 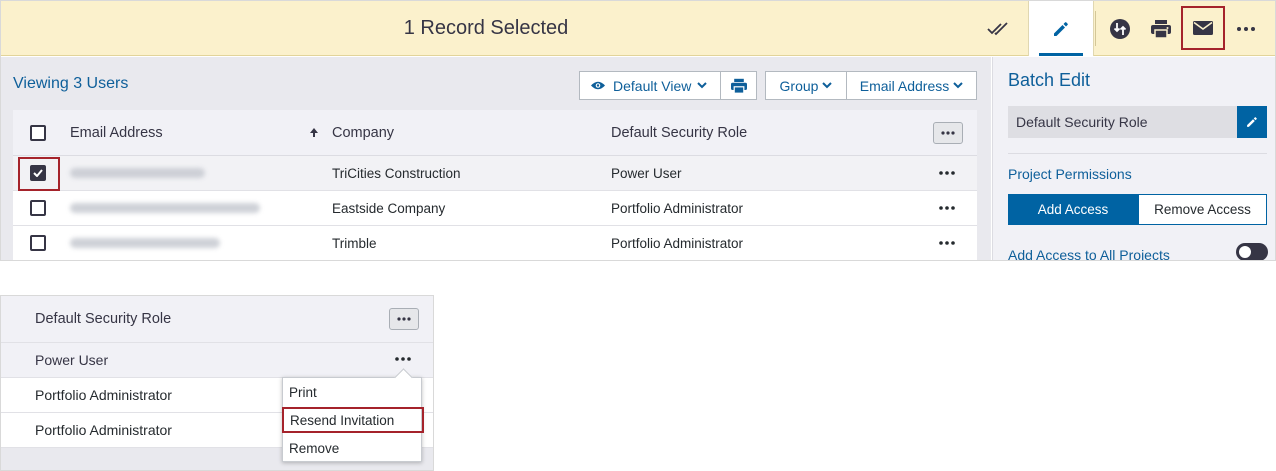 I want to click on print-view-button, so click(x=738, y=85).